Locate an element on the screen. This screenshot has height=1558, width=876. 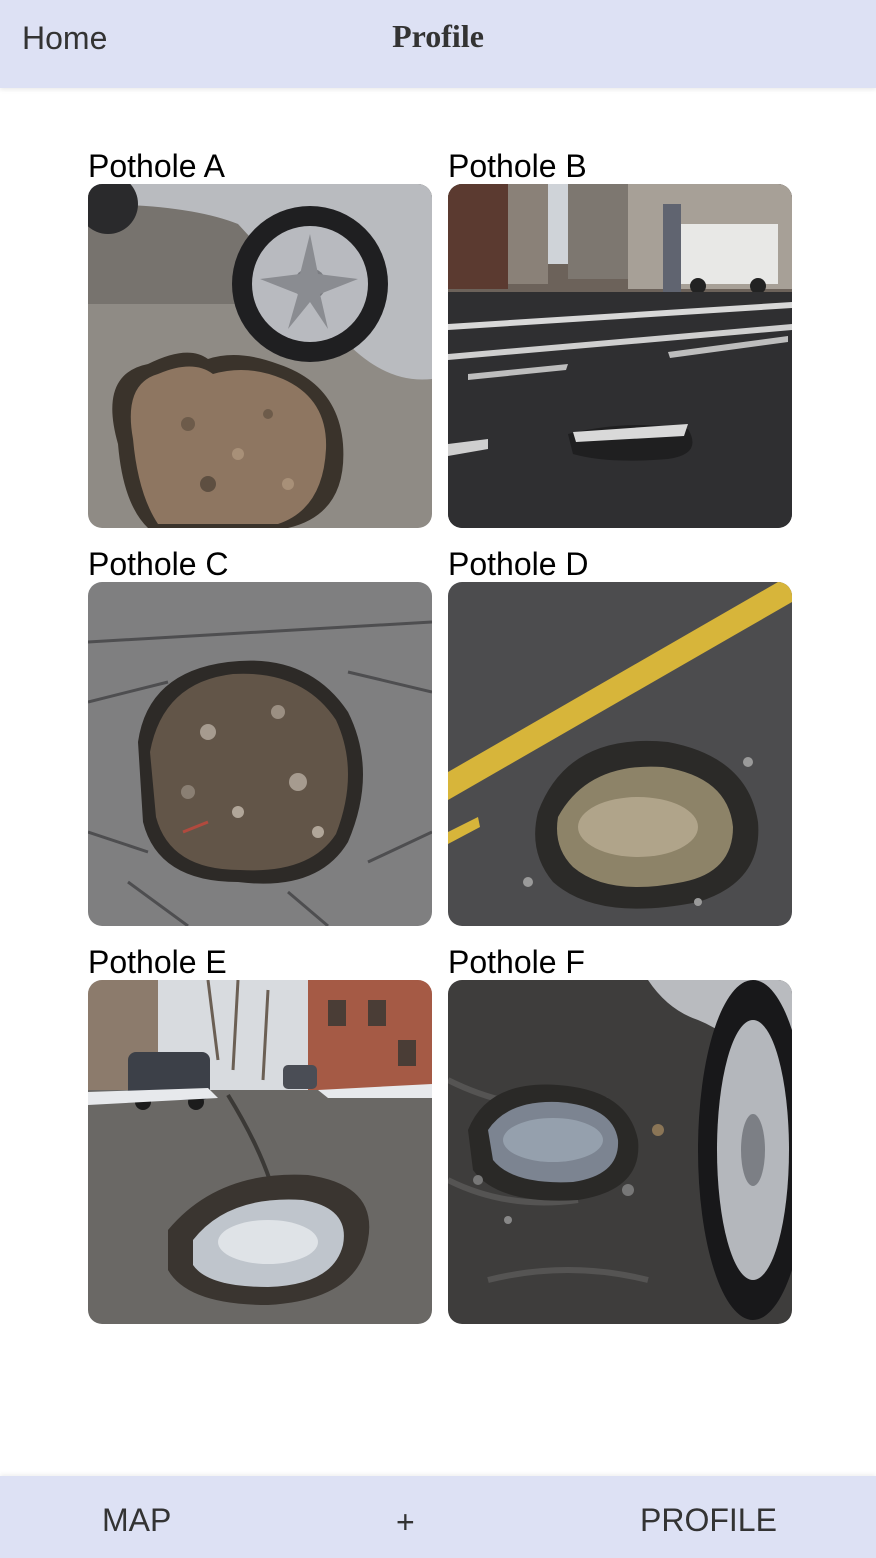
top-app-bar: Home Profile is located at coordinates (438, 44).